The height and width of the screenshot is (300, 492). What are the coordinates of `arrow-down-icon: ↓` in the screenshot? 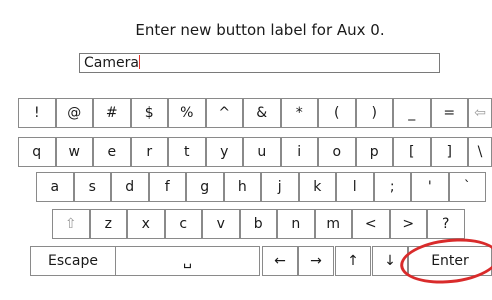 It's located at (390, 261).